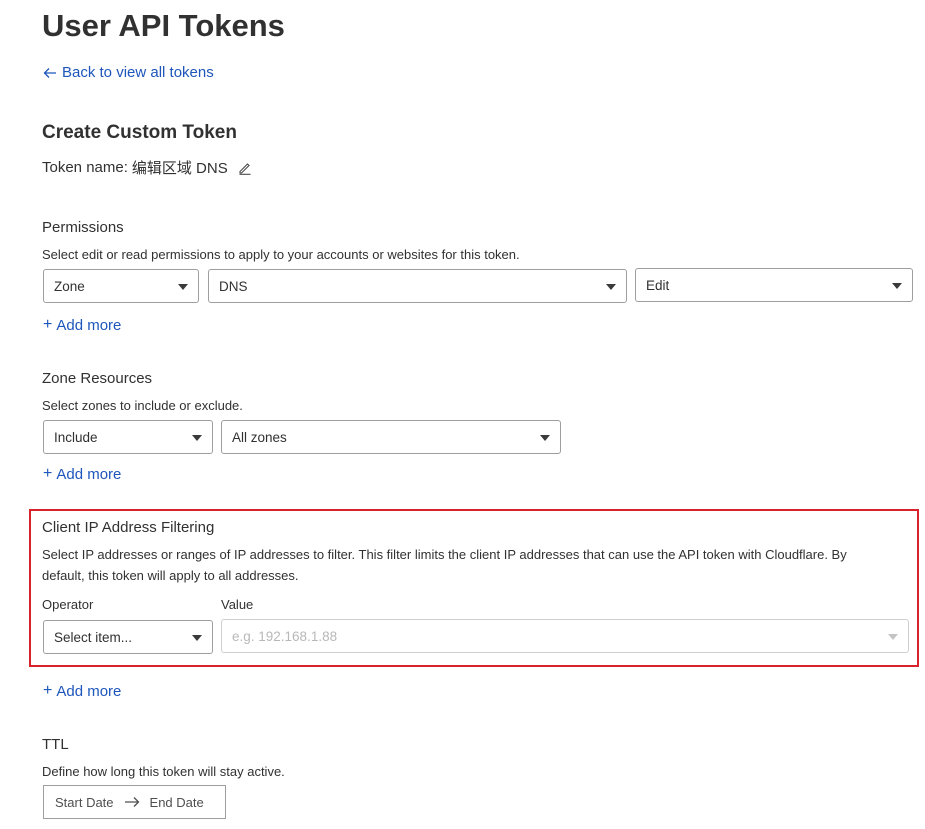 This screenshot has width=925, height=829. What do you see at coordinates (142, 405) in the screenshot?
I see `zone-resources-description: Select zones to include or exclude.` at bounding box center [142, 405].